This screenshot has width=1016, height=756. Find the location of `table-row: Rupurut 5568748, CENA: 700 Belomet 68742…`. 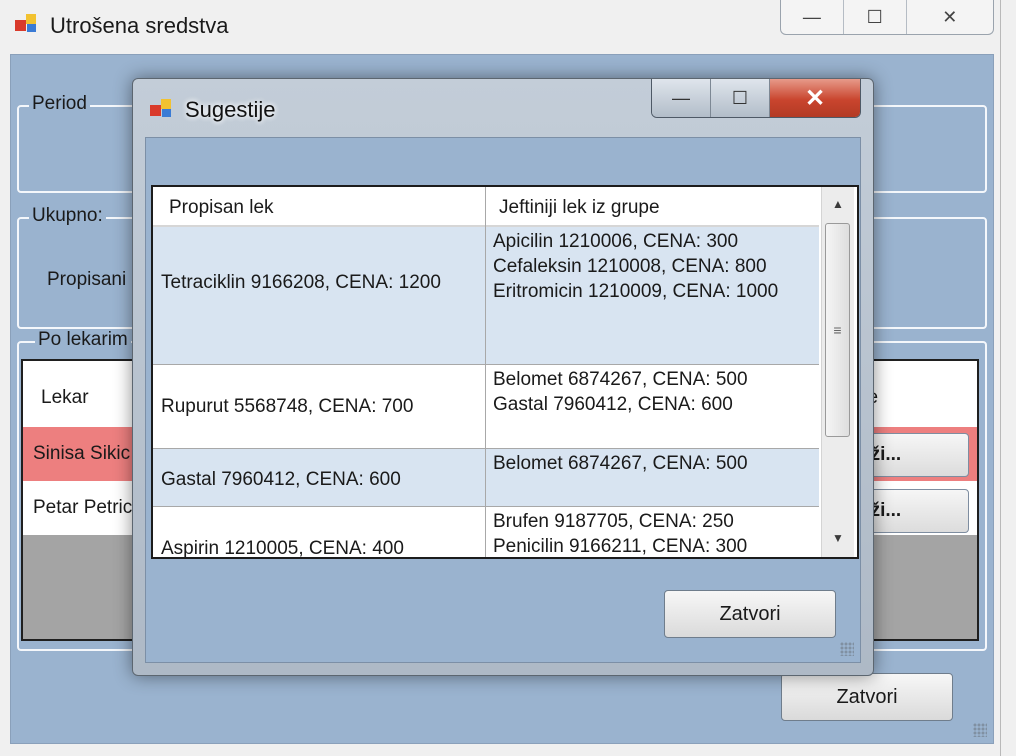

table-row: Rupurut 5568748, CENA: 700 Belomet 68742… is located at coordinates (486, 407).